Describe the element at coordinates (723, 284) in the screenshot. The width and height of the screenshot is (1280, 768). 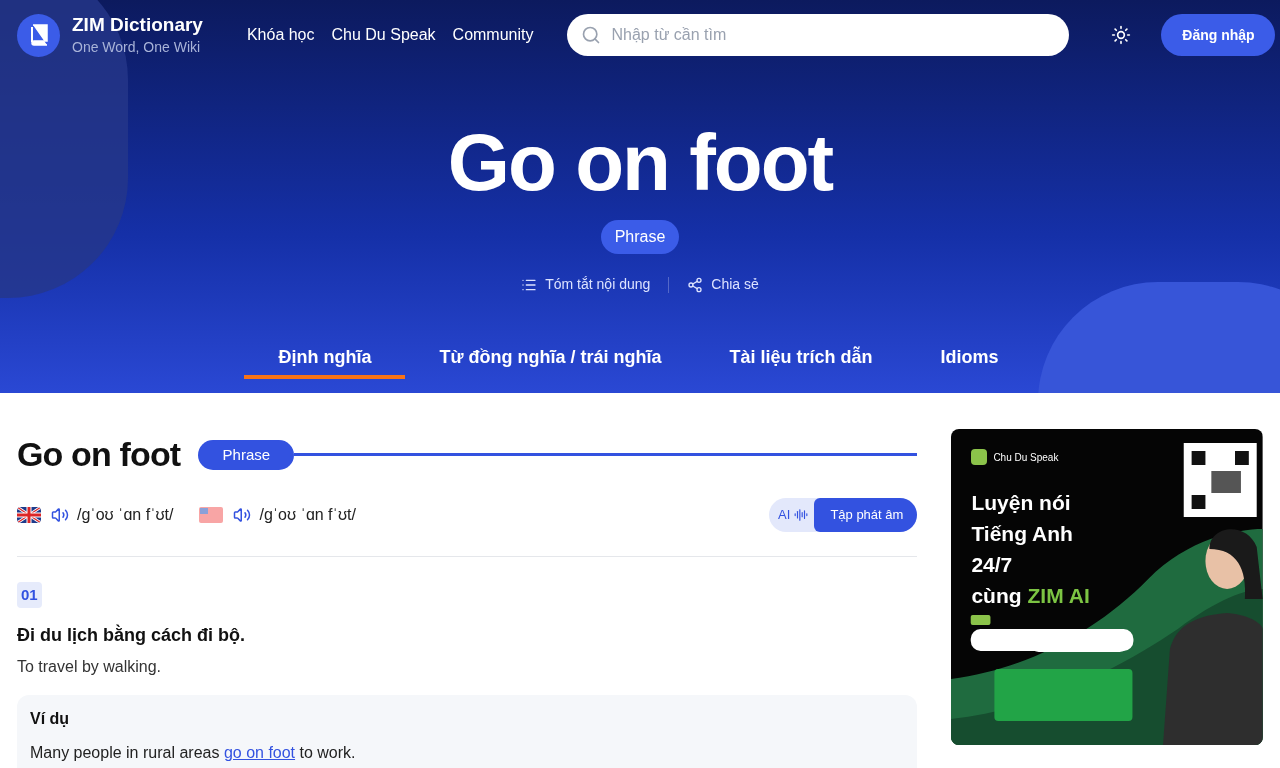
I see `share-button: Chia sẻ` at that location.